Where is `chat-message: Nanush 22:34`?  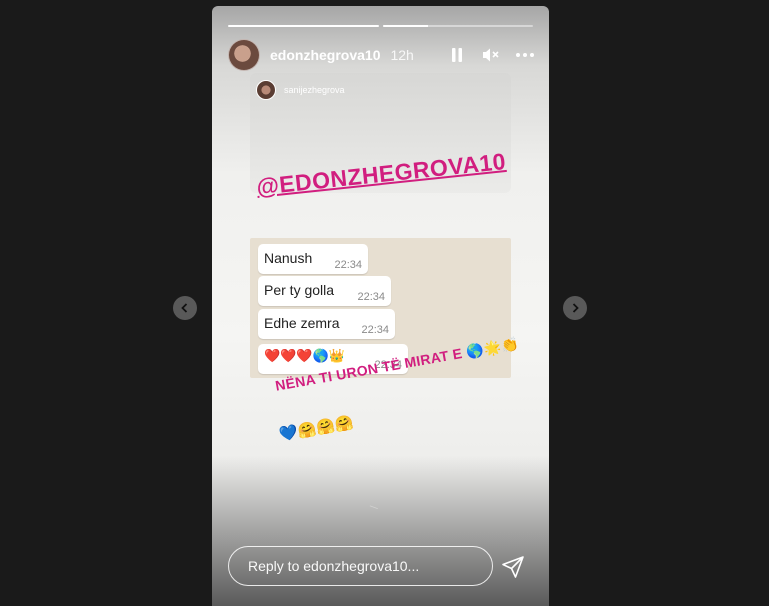 chat-message: Nanush 22:34 is located at coordinates (313, 259).